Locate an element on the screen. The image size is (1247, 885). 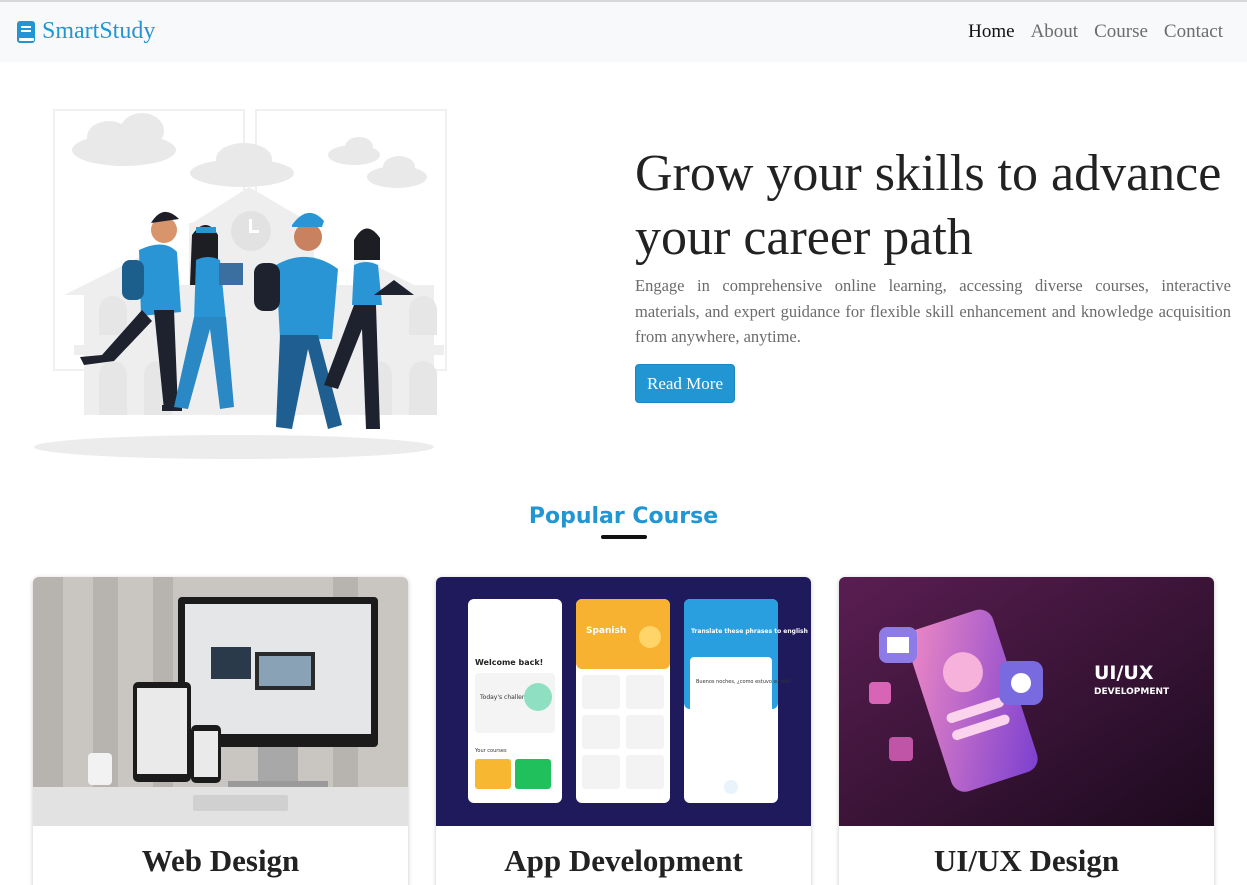
brand-link: SmartStudy is located at coordinates (85, 31).